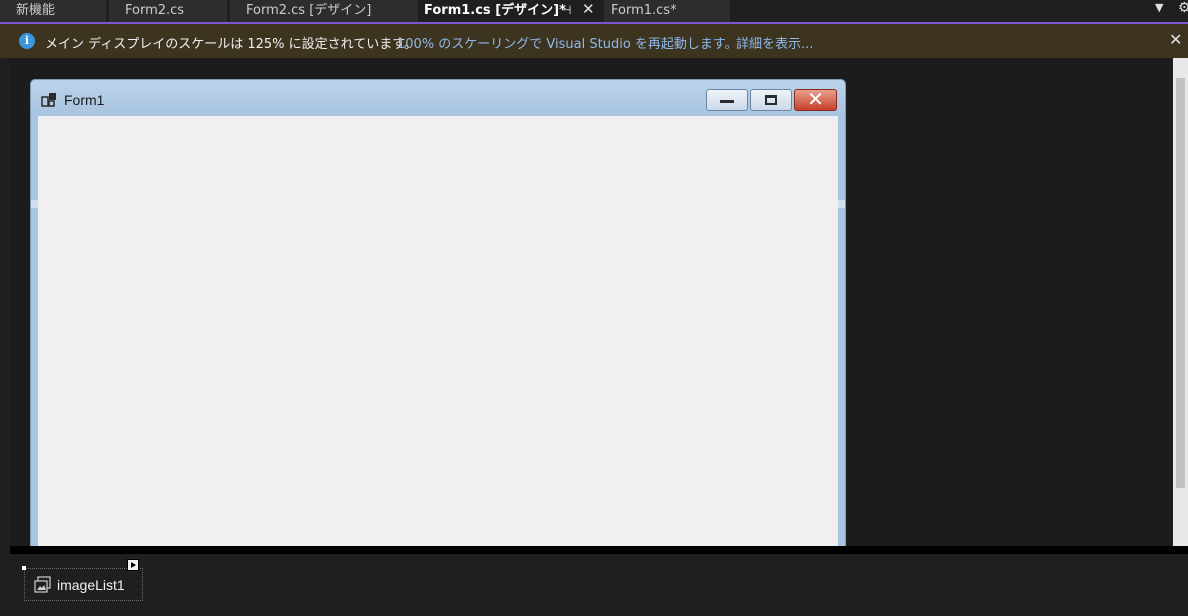  I want to click on tab-form1-design: Form1.cs [デザイン]* ⊣ ✕, so click(512, 11).